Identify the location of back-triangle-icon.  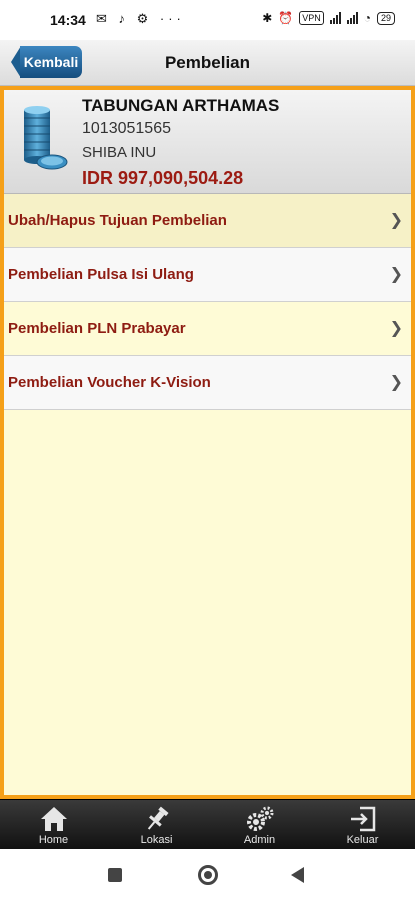
(297, 875).